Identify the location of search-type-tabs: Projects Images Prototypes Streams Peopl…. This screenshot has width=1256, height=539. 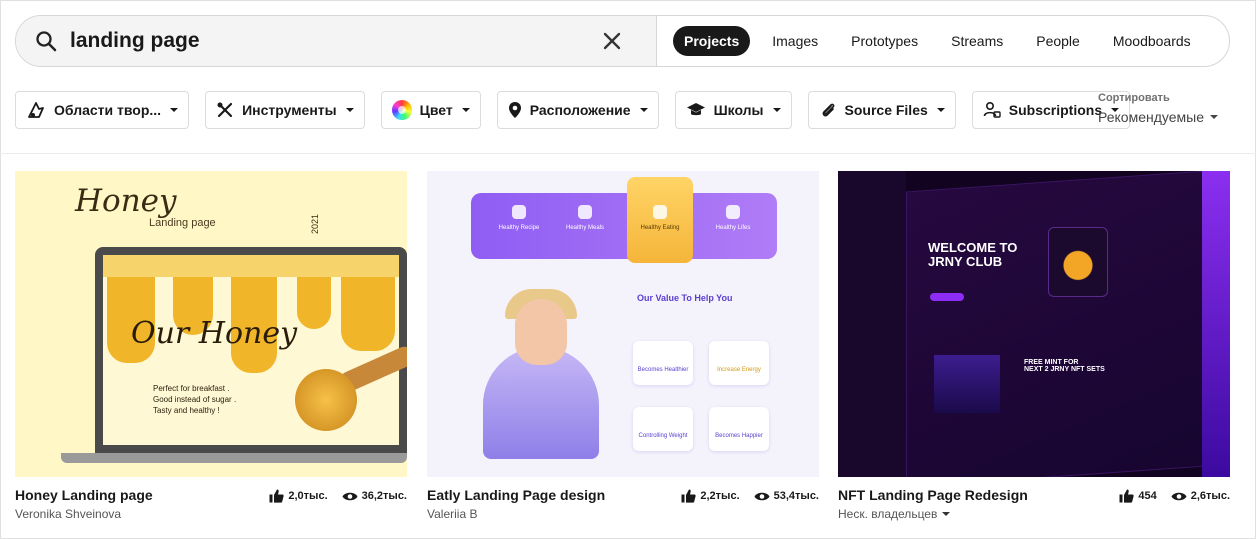
(934, 41).